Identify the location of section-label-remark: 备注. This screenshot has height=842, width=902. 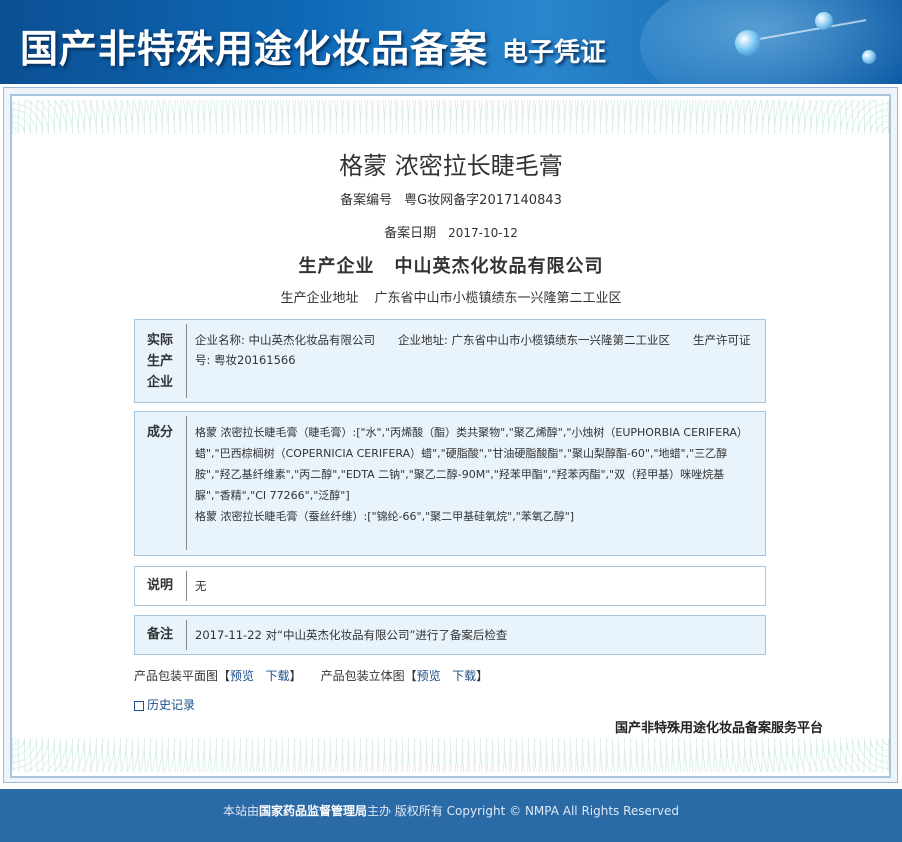
(159, 634).